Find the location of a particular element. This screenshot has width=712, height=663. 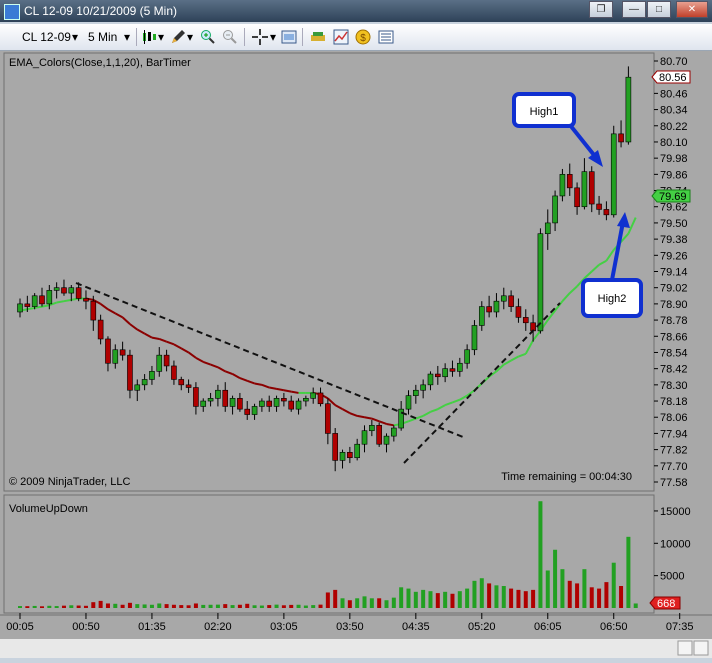

indicator-label: EMA_Colors(Close,1,1,20), BarTimer is located at coordinates (100, 63).